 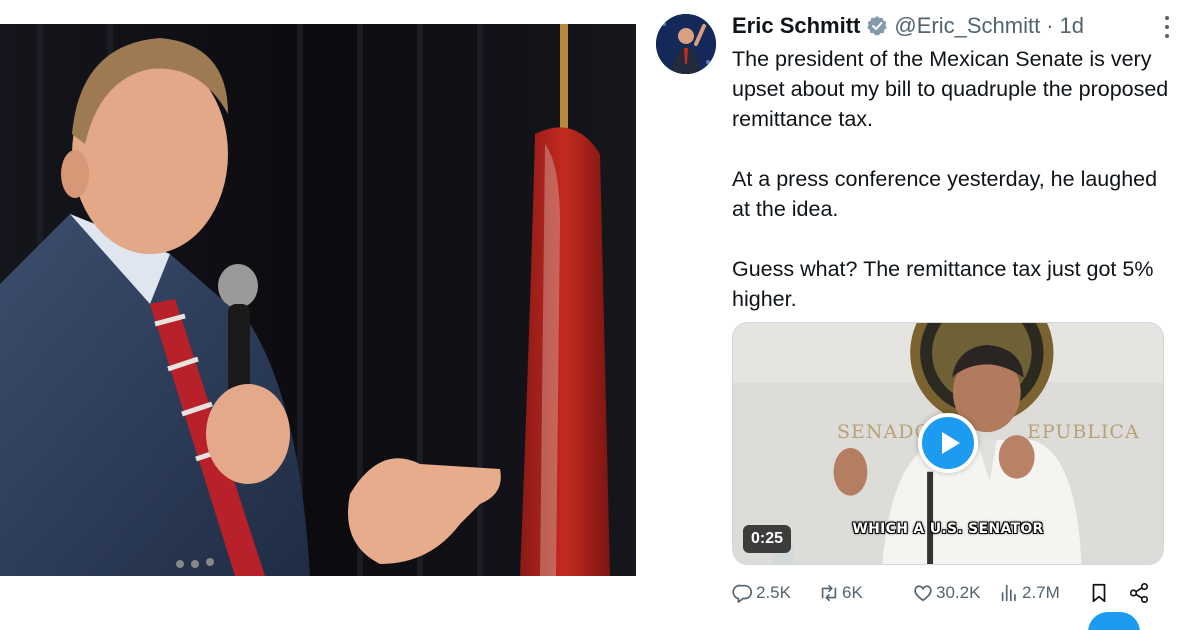 I want to click on reply-icon, so click(x=742, y=593).